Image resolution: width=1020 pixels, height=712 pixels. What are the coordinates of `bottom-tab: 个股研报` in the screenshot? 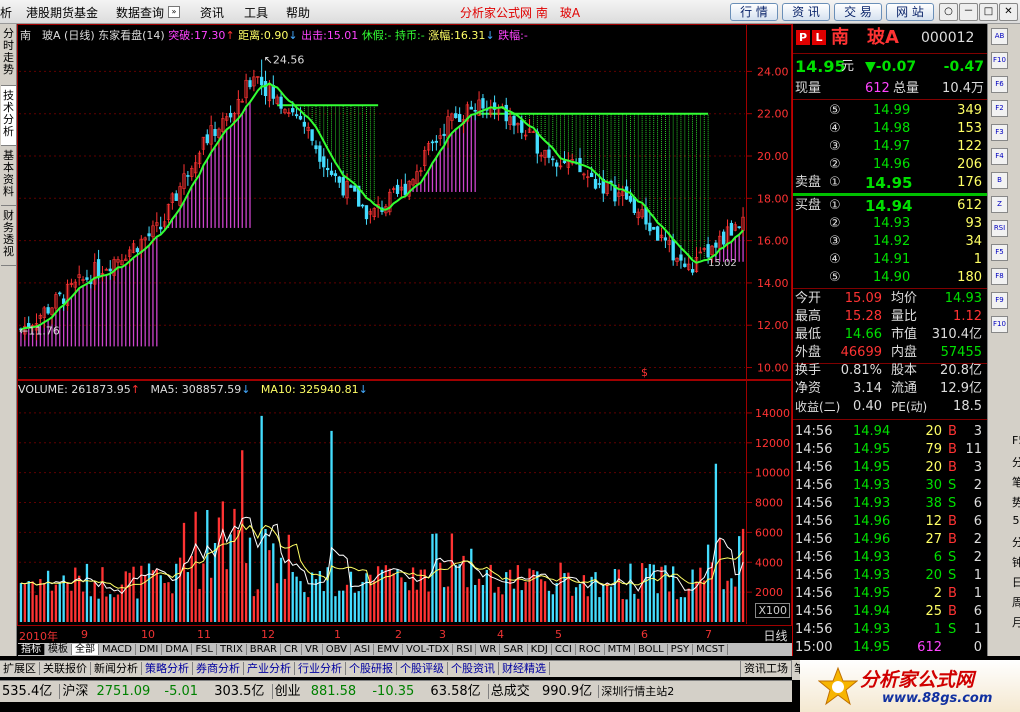 It's located at (371, 668).